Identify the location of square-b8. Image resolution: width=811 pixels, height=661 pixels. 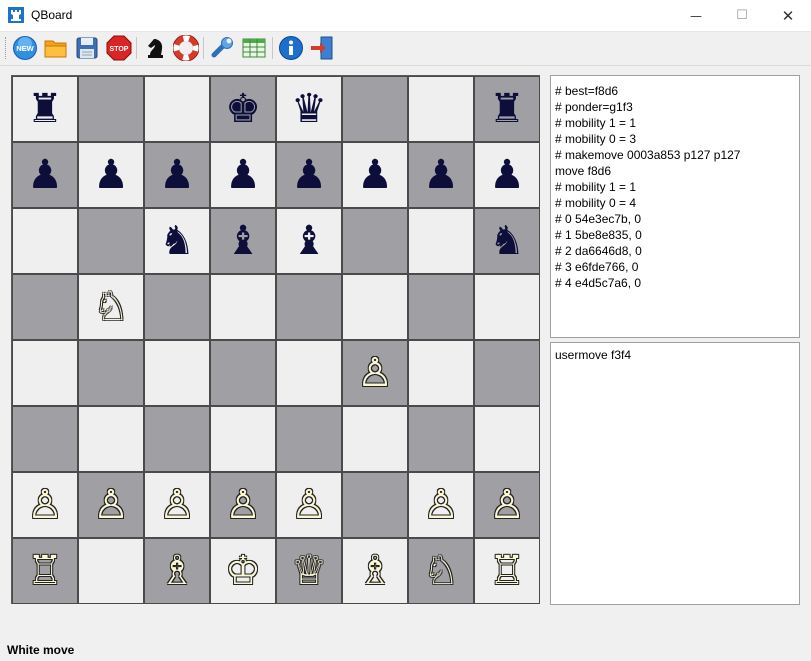
(111, 109).